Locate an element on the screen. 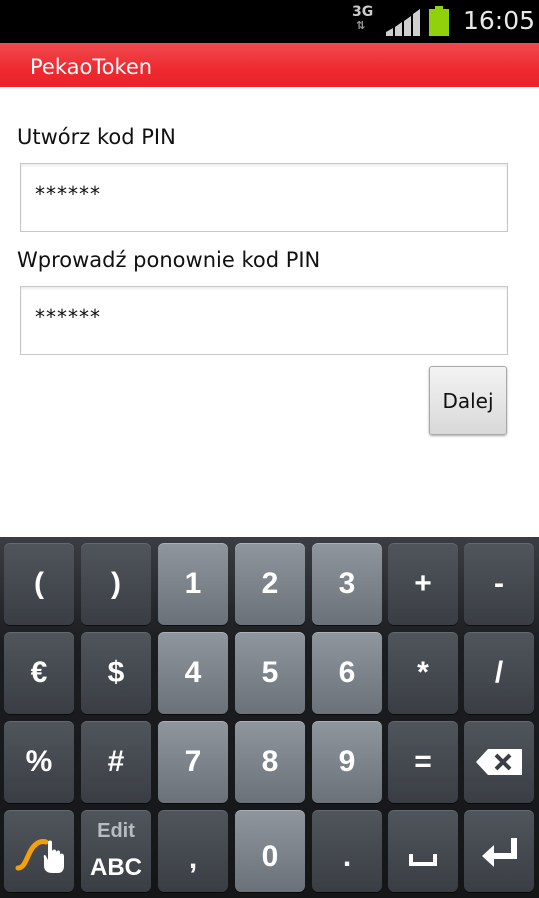 This screenshot has height=898, width=539. key-equals: = is located at coordinates (423, 762).